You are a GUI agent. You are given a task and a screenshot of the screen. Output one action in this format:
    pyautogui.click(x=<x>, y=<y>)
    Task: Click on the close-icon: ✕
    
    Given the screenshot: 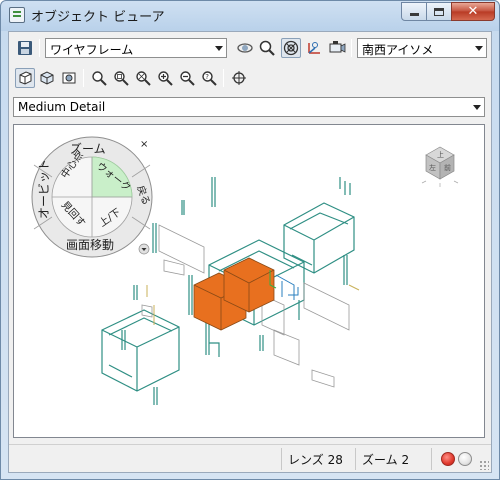 What is the action you would take?
    pyautogui.click(x=473, y=11)
    